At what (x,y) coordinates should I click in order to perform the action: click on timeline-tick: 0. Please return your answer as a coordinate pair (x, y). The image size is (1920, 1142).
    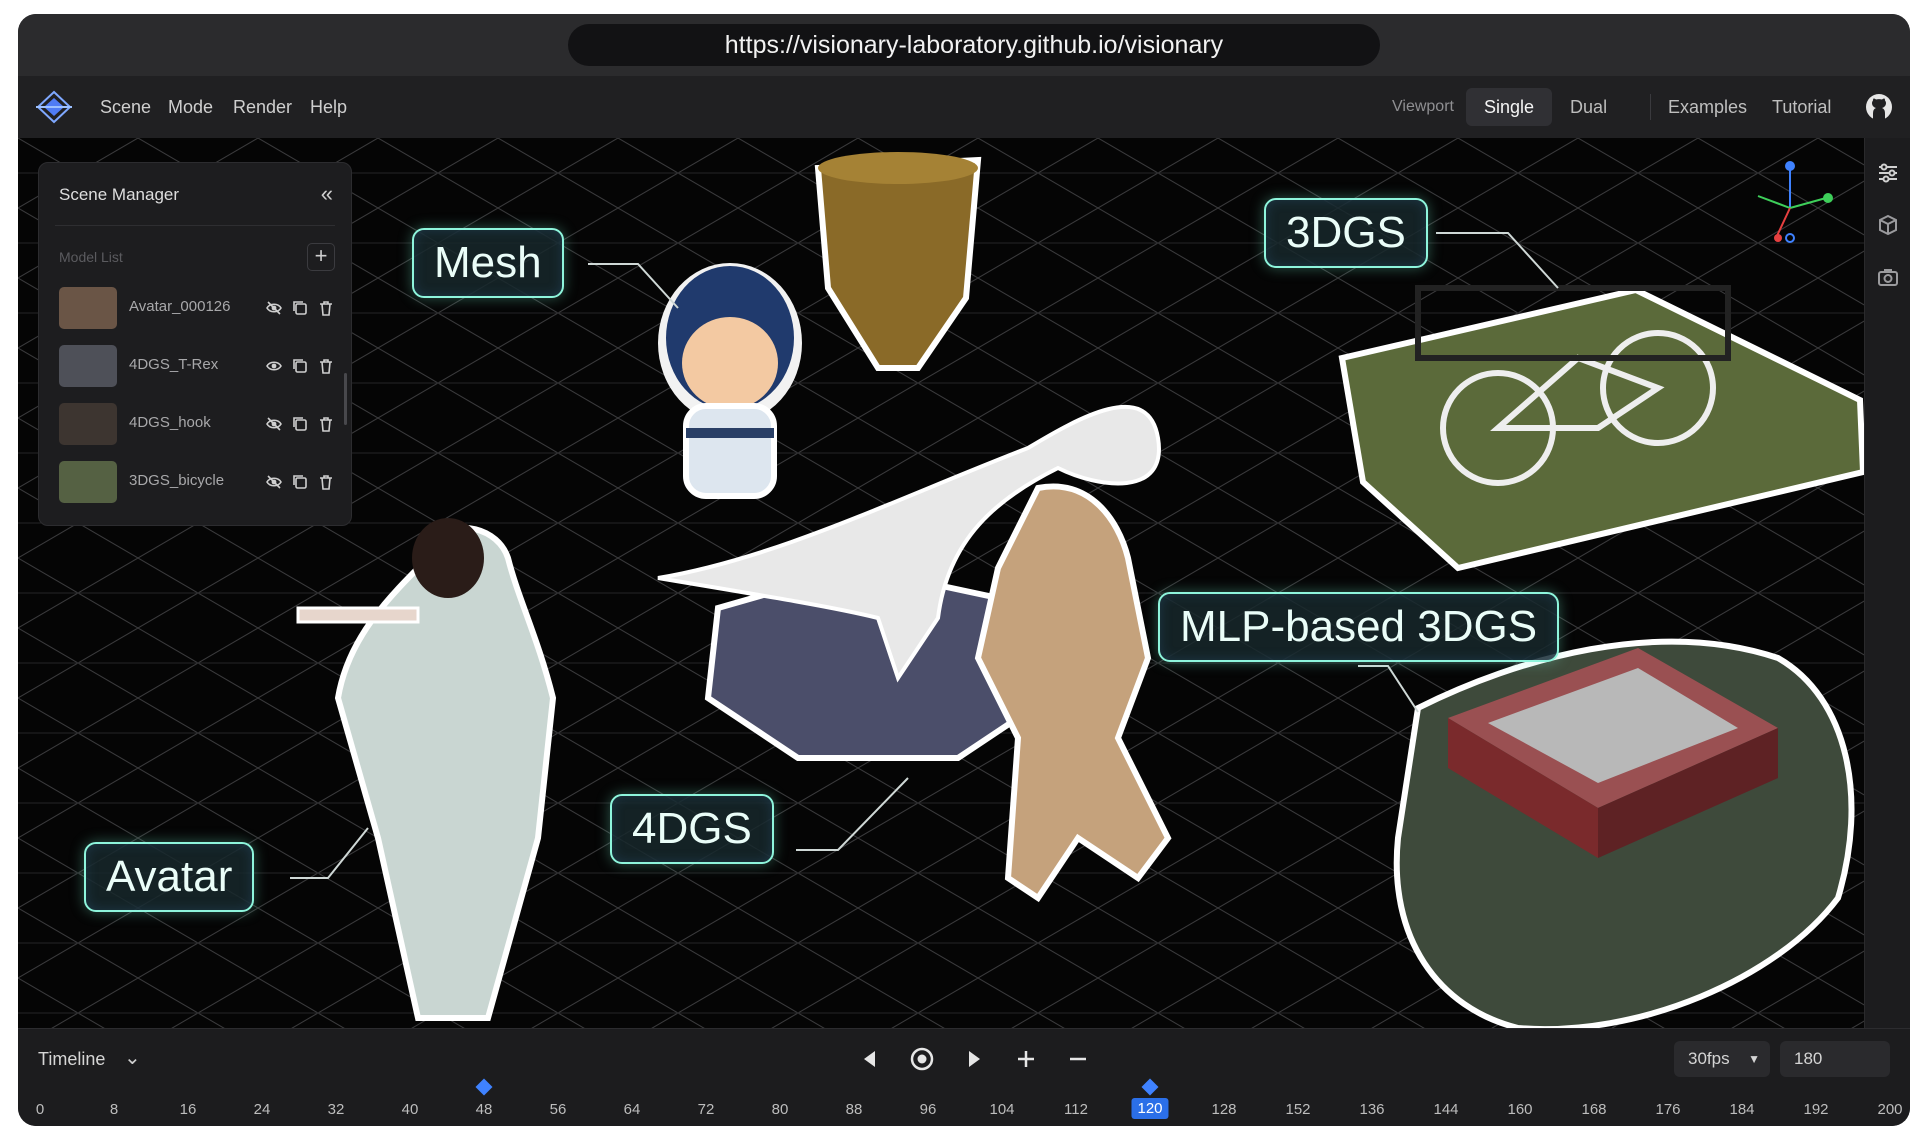
    Looking at the image, I should click on (40, 1109).